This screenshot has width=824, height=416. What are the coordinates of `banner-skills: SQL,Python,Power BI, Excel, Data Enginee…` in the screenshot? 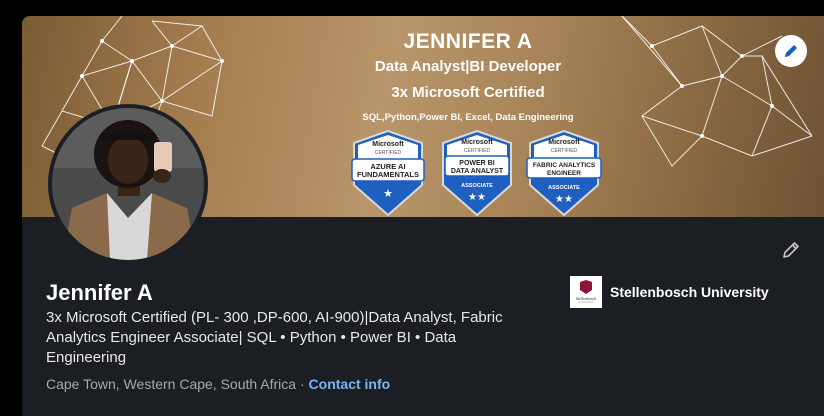 It's located at (468, 117).